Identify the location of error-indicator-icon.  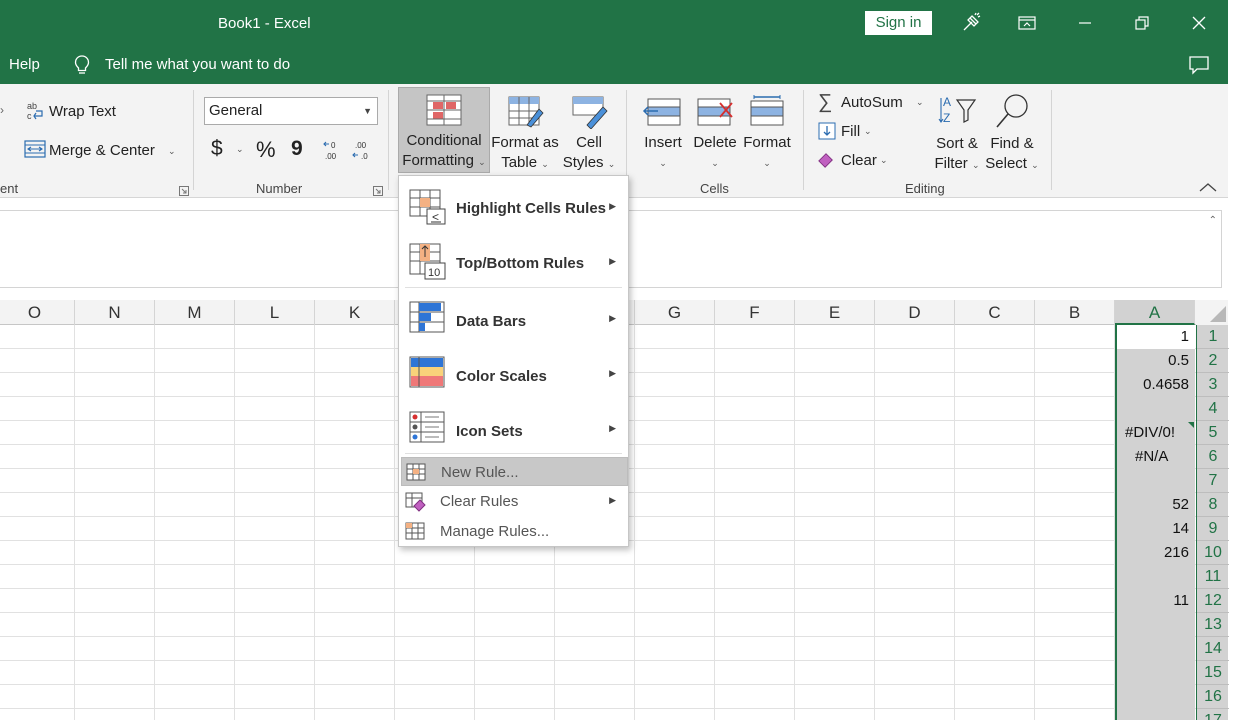
(1191, 425).